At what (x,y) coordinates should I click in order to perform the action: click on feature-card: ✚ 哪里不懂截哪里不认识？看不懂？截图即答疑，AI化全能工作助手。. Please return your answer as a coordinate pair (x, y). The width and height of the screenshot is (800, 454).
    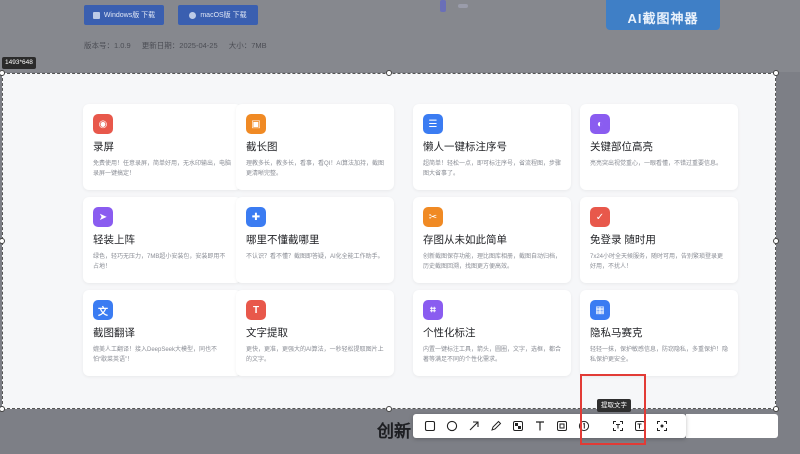
    Looking at the image, I should click on (315, 240).